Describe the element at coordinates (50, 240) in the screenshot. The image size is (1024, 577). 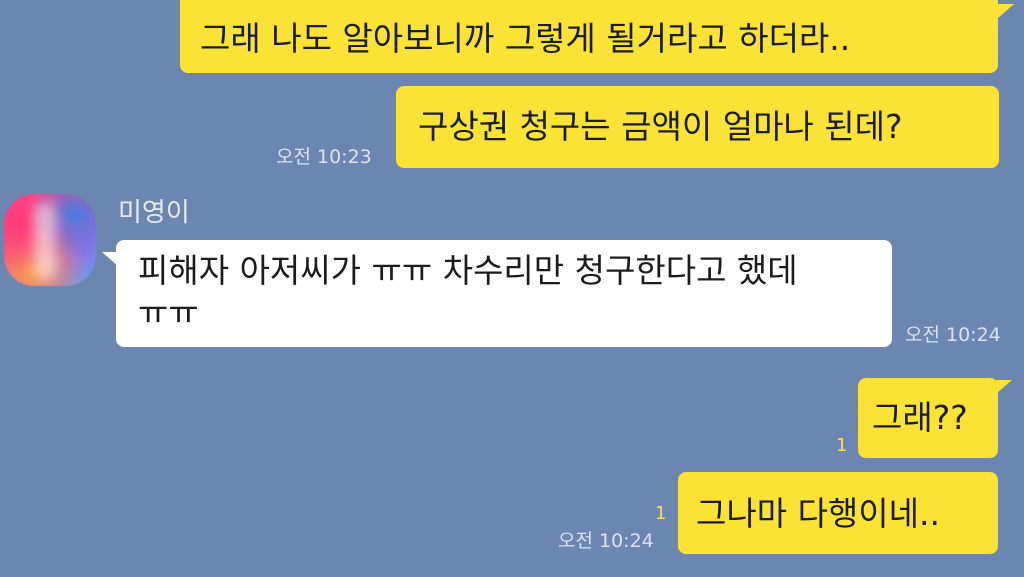
I see `contact-avatar-icon` at that location.